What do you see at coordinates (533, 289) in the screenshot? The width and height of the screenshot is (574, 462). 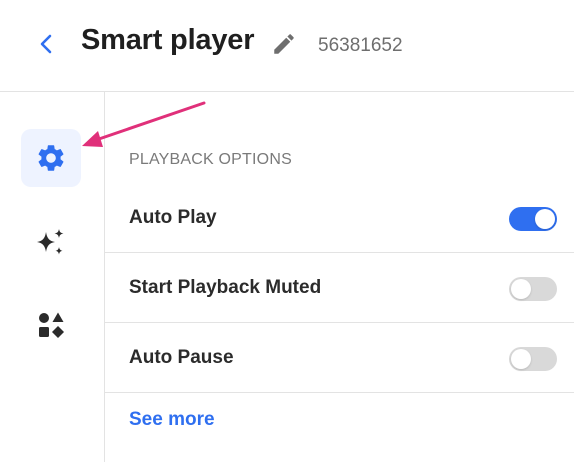 I see `start-playback-muted-toggle` at bounding box center [533, 289].